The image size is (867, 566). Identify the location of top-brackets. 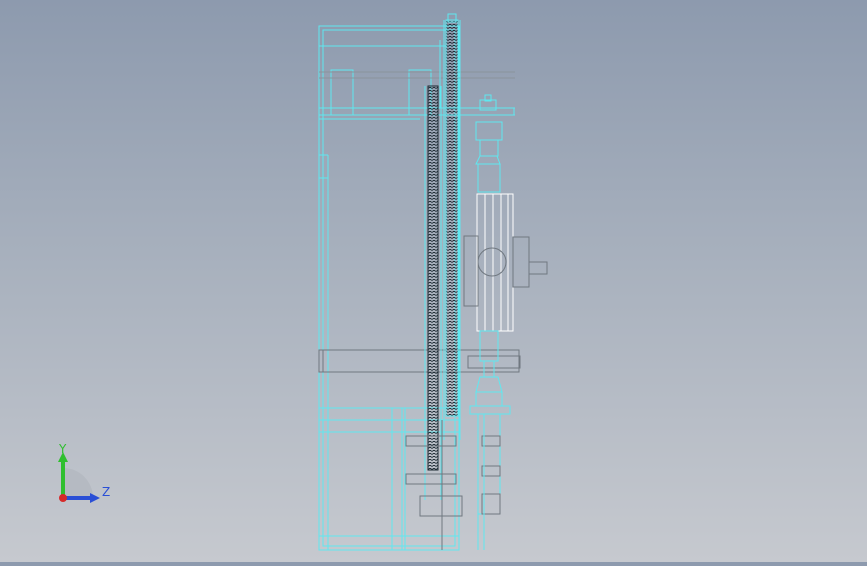
(417, 78).